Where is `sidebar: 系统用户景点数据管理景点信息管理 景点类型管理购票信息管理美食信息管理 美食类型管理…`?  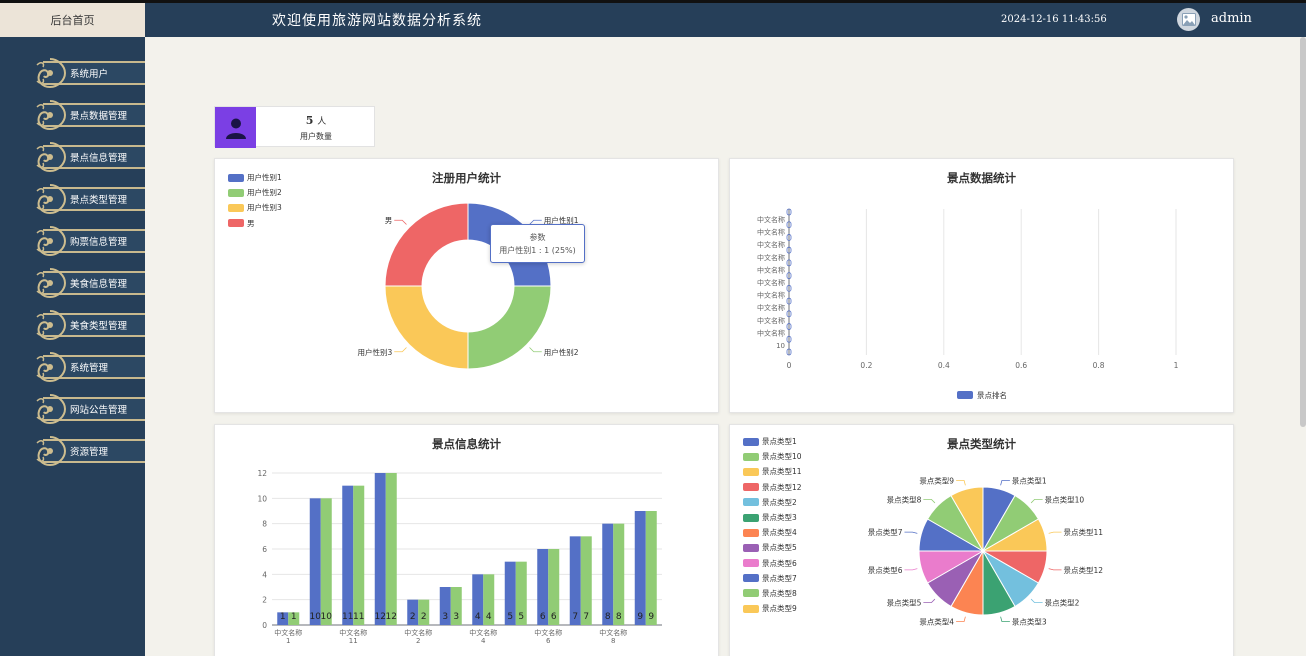
sidebar: 系统用户景点数据管理景点信息管理 景点类型管理购票信息管理美食信息管理 美食类型管理… is located at coordinates (72, 346).